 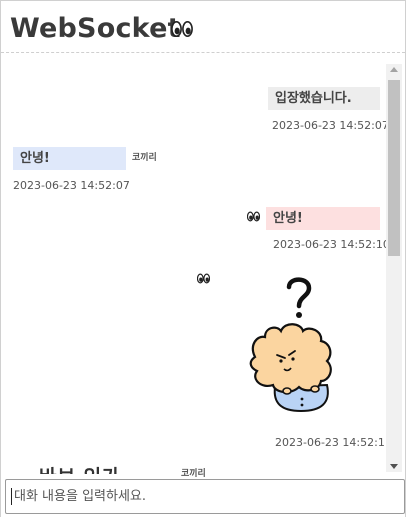 What do you see at coordinates (324, 98) in the screenshot?
I see `system-message: 입장했습니다.` at bounding box center [324, 98].